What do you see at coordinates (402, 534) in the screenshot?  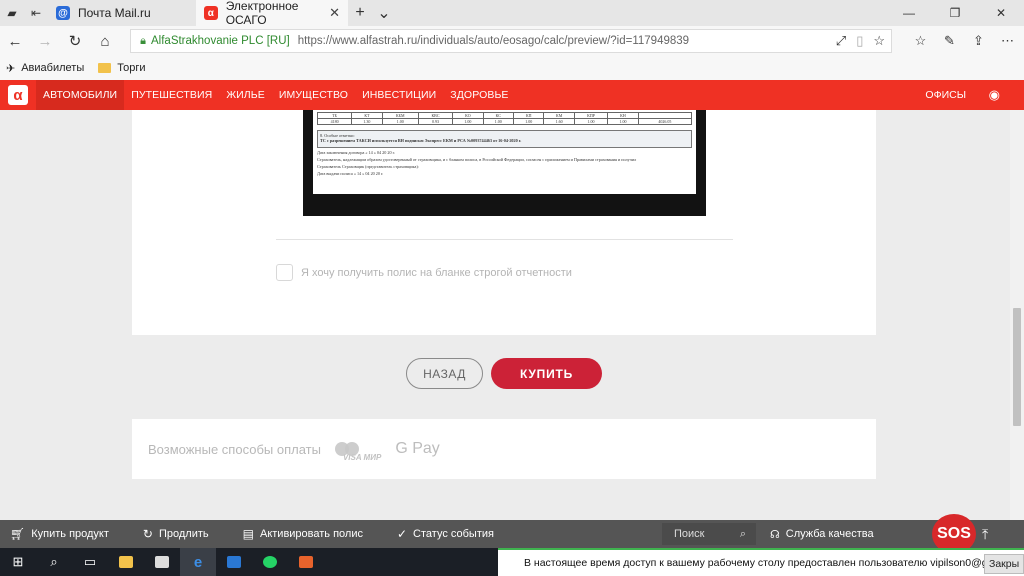 I see `check-circle-icon: ✓` at bounding box center [402, 534].